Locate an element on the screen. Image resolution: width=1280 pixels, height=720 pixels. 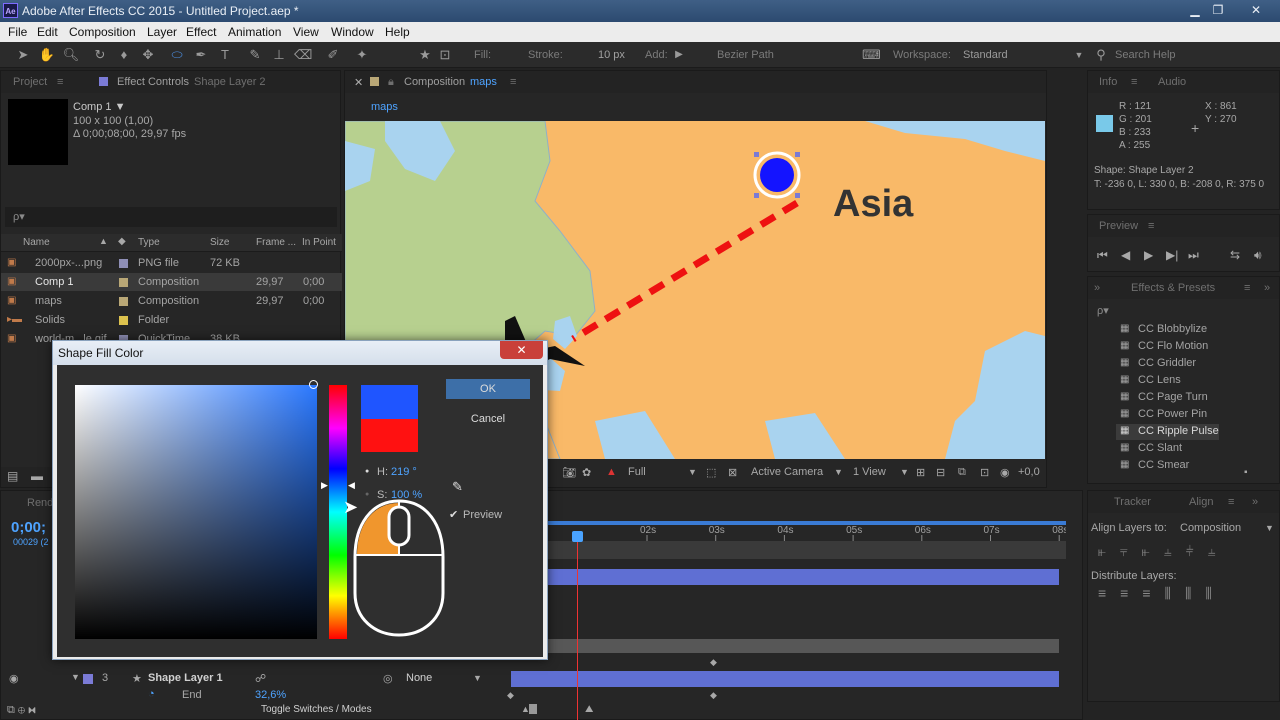
timeline-icon: ⊟ is located at coordinates (940, 472).